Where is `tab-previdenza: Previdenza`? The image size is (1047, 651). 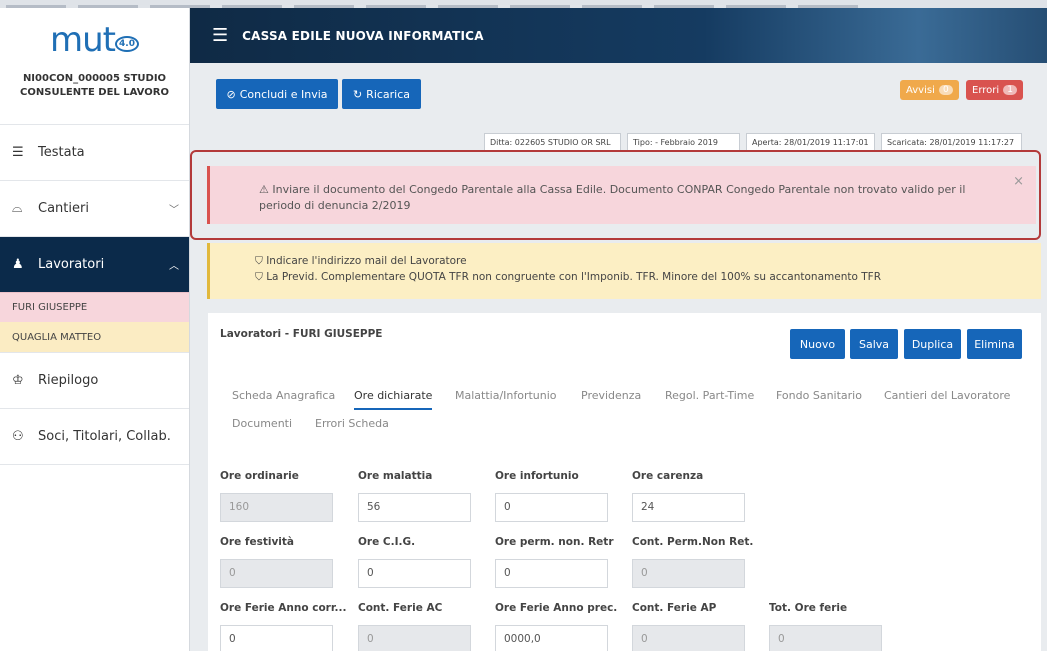
tab-previdenza: Previdenza is located at coordinates (611, 395).